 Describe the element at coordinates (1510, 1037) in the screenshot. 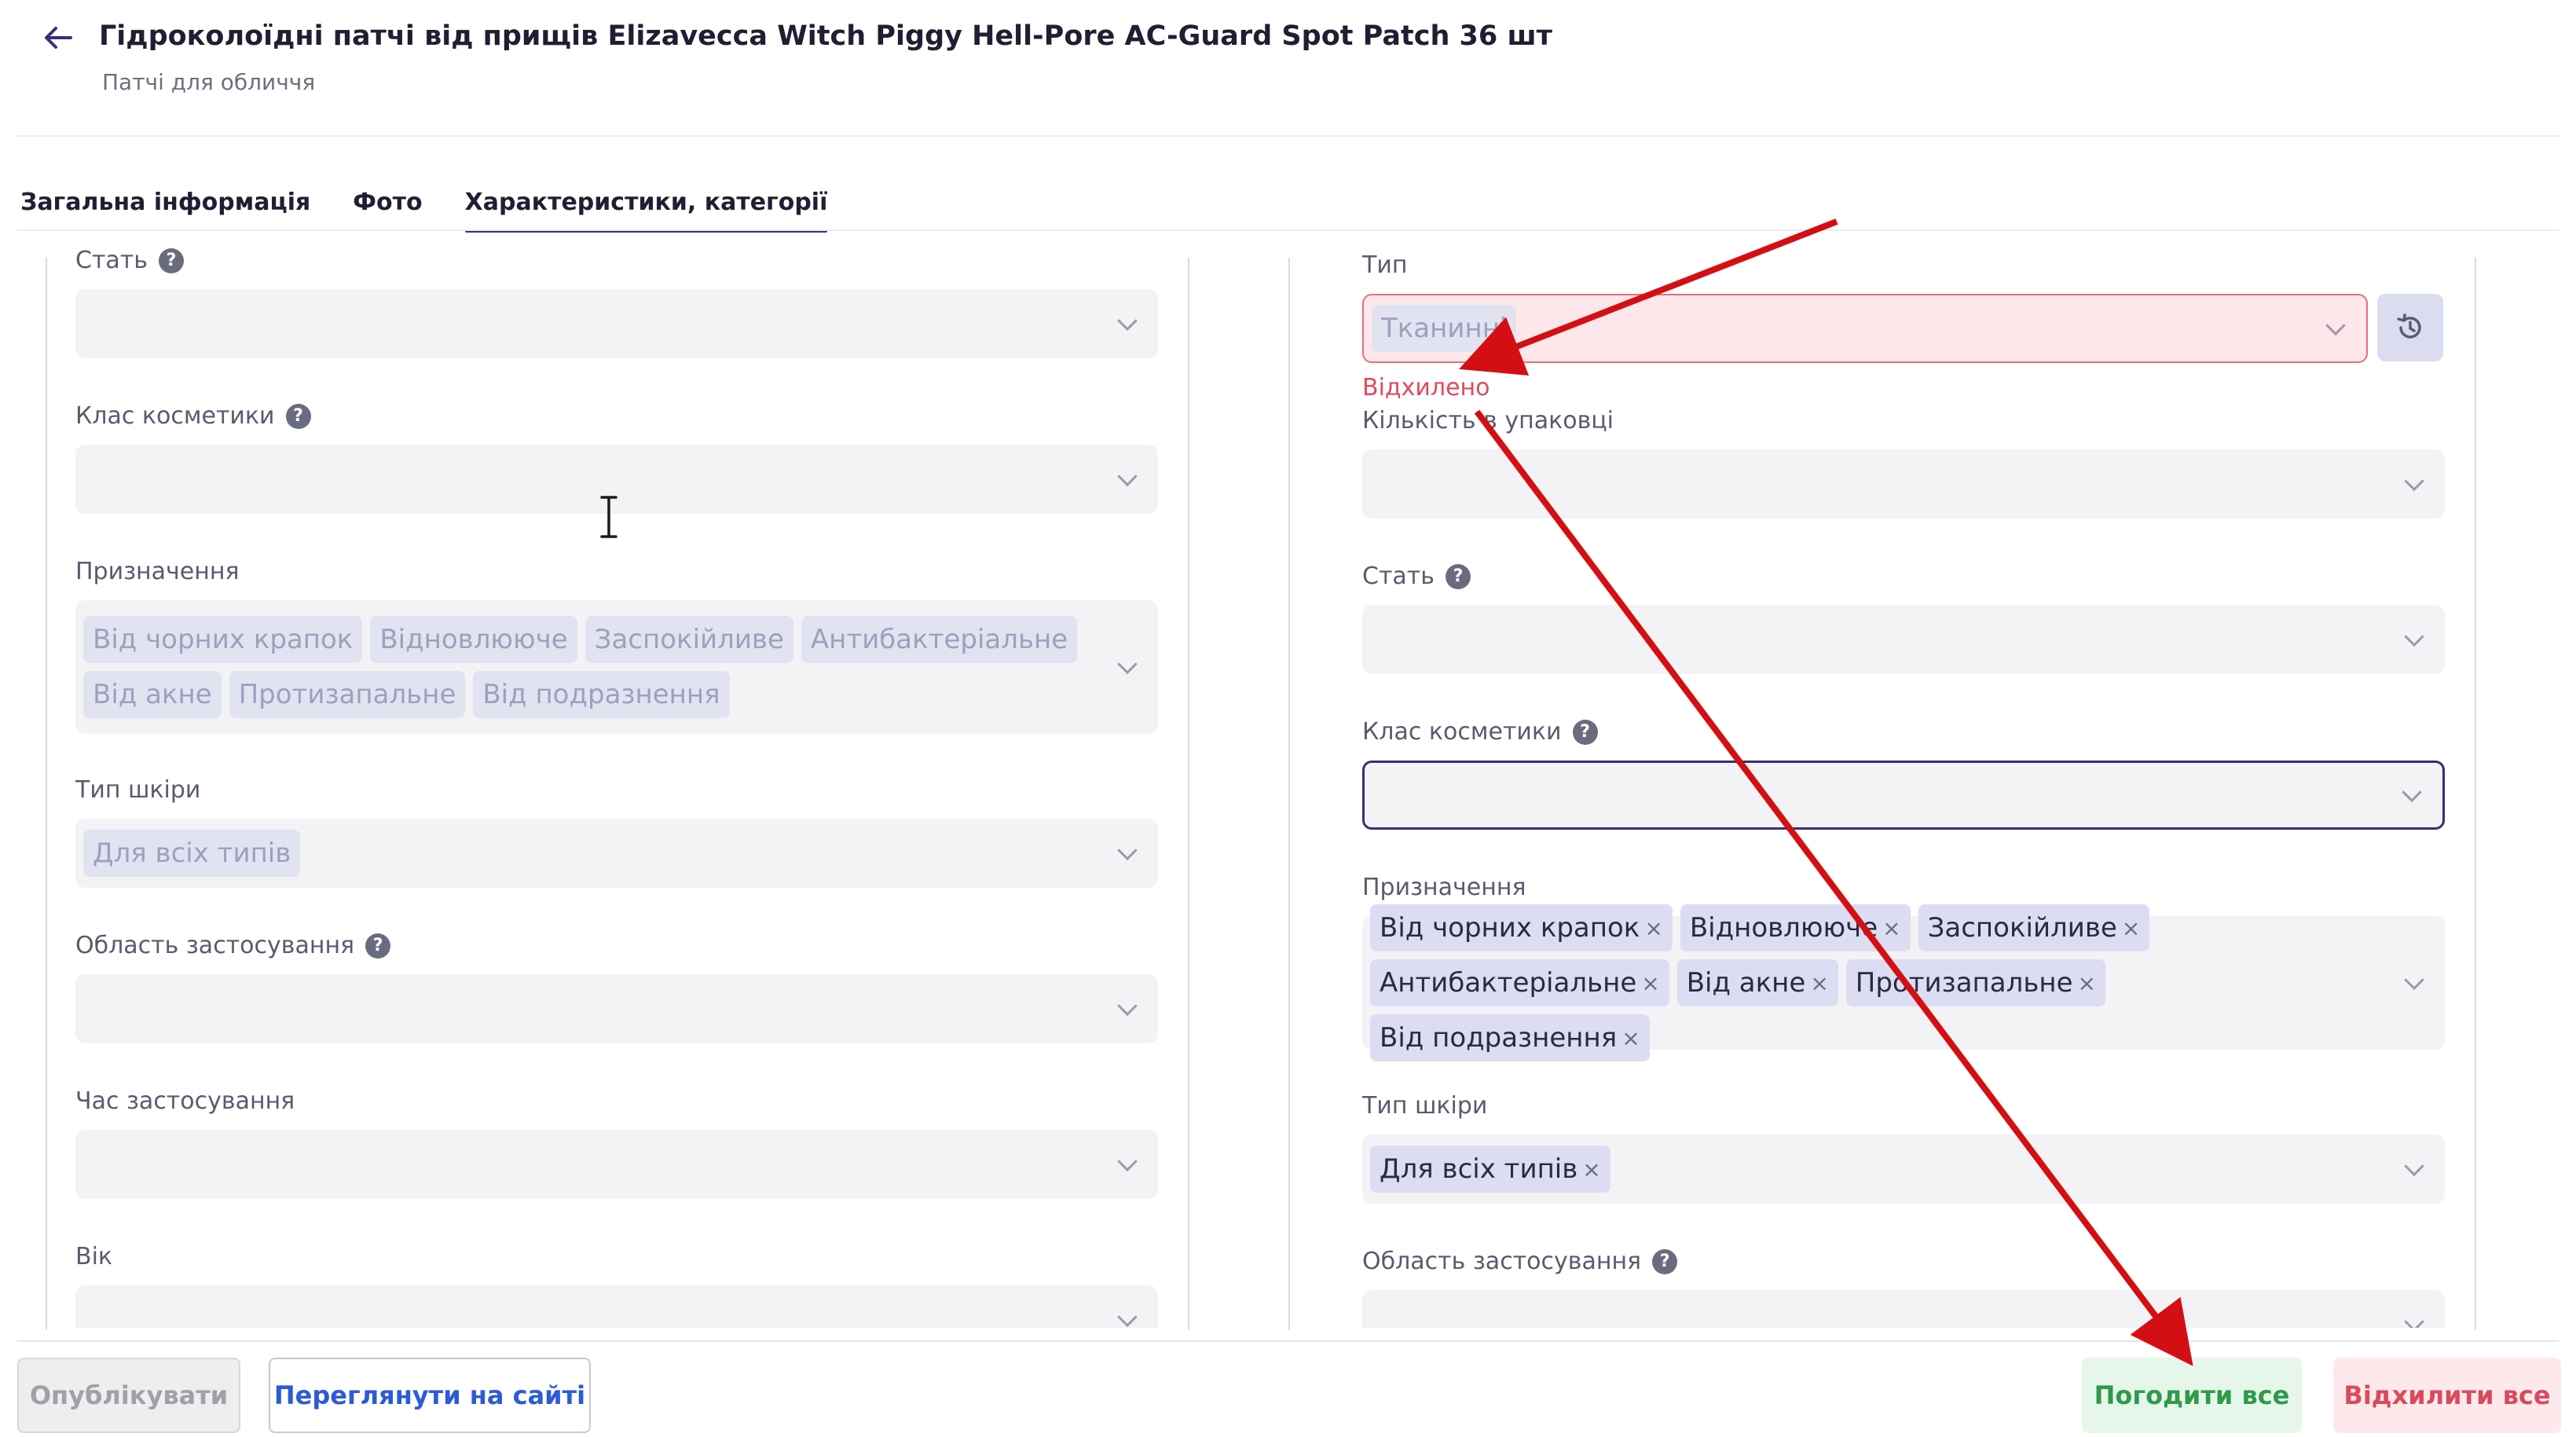

I see `purpose-chip: Від подразнення ×` at that location.